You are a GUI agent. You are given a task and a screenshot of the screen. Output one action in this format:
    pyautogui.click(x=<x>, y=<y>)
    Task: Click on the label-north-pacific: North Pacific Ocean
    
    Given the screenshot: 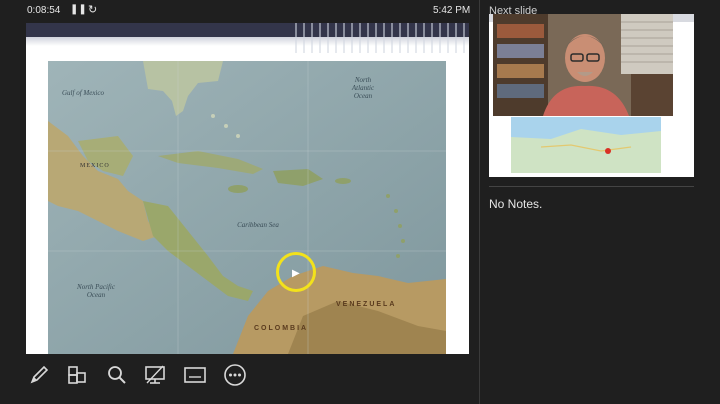 What is the action you would take?
    pyautogui.click(x=96, y=291)
    